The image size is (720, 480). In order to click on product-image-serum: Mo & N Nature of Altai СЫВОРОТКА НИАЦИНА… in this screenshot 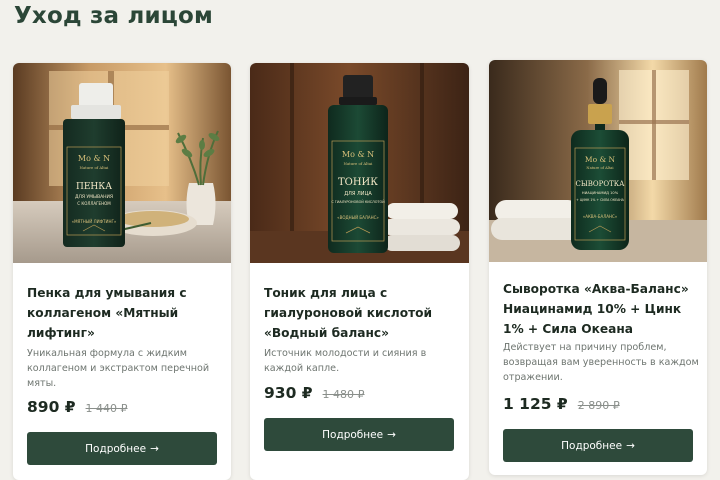, I will do `click(598, 161)`.